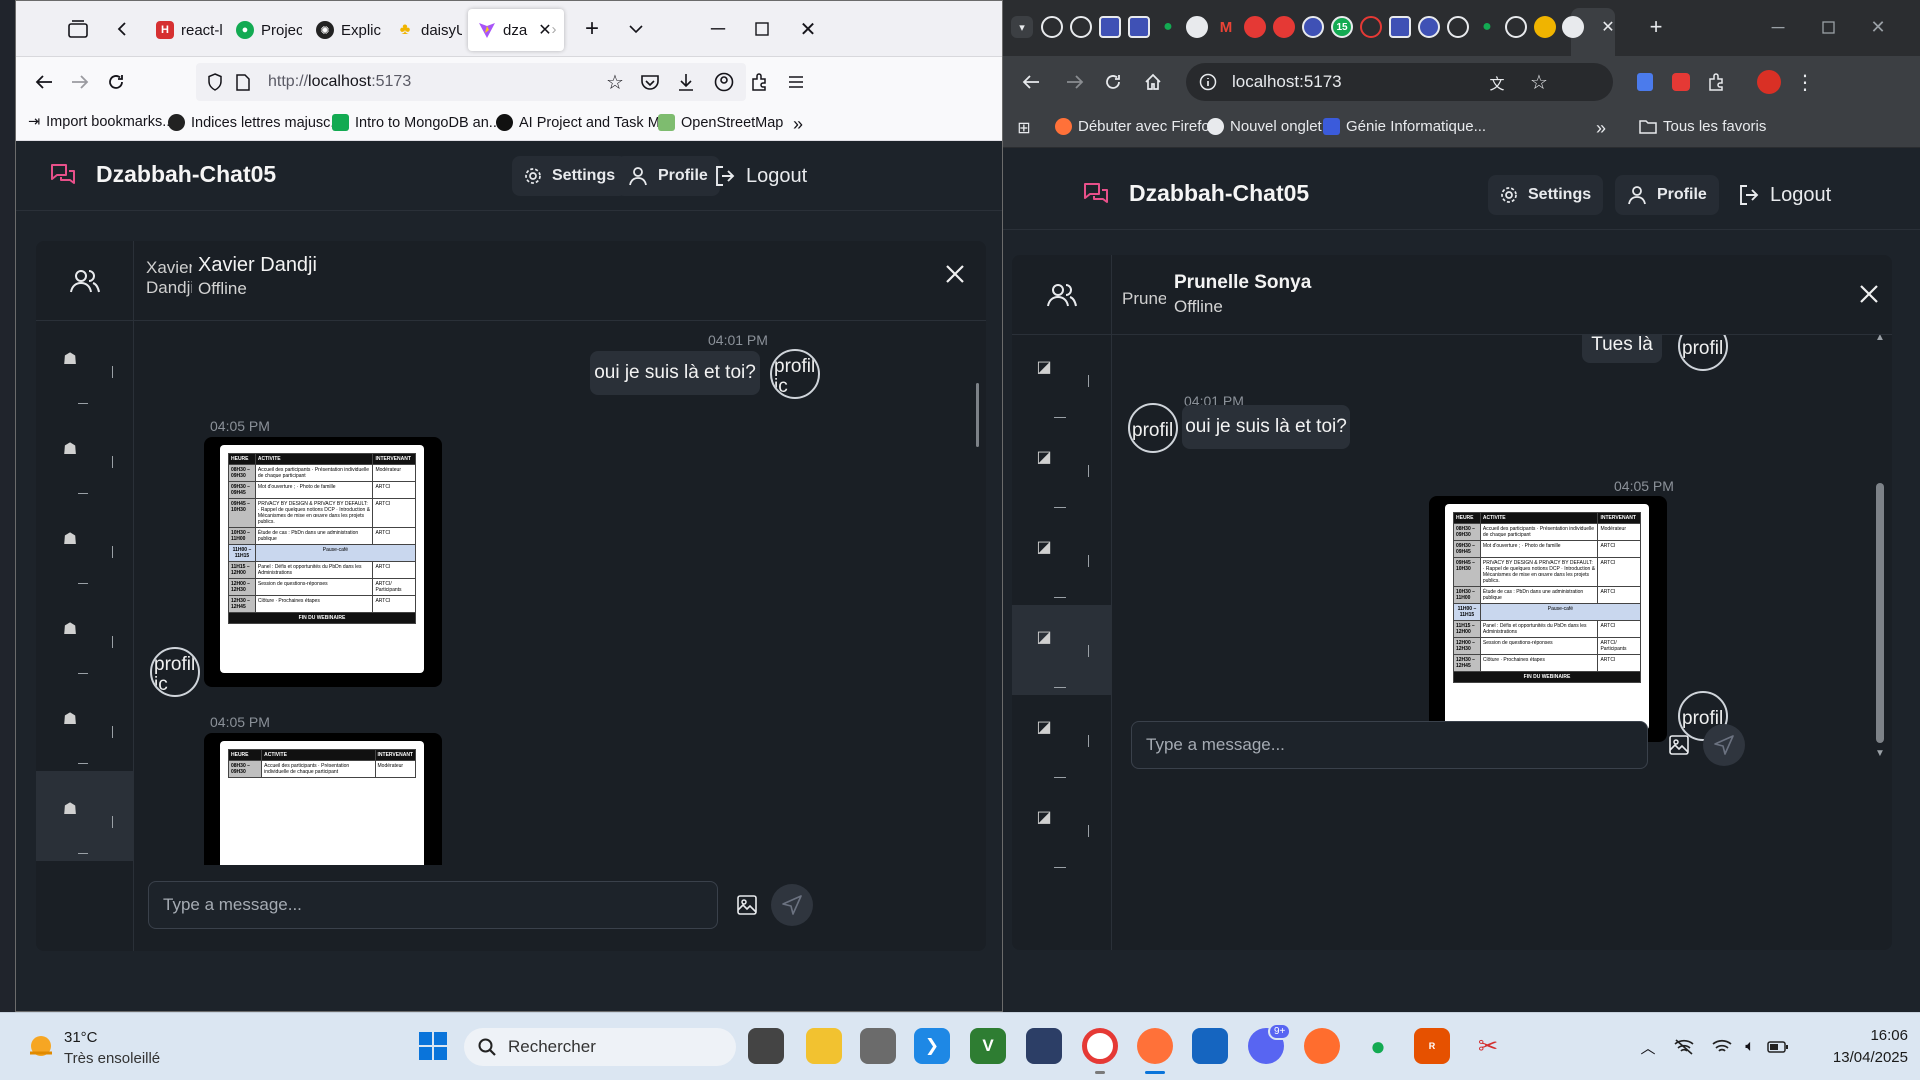 The width and height of the screenshot is (1920, 1080). I want to click on tab-explication: ✺ Explic, so click(344, 30).